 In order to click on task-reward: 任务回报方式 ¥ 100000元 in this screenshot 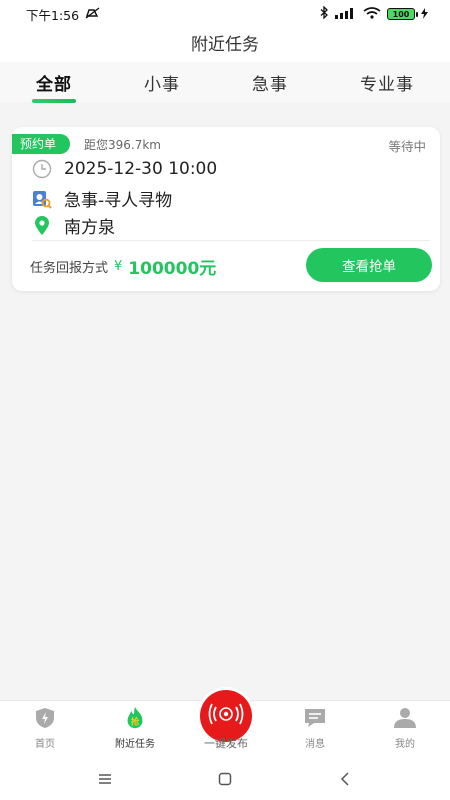, I will do `click(123, 266)`.